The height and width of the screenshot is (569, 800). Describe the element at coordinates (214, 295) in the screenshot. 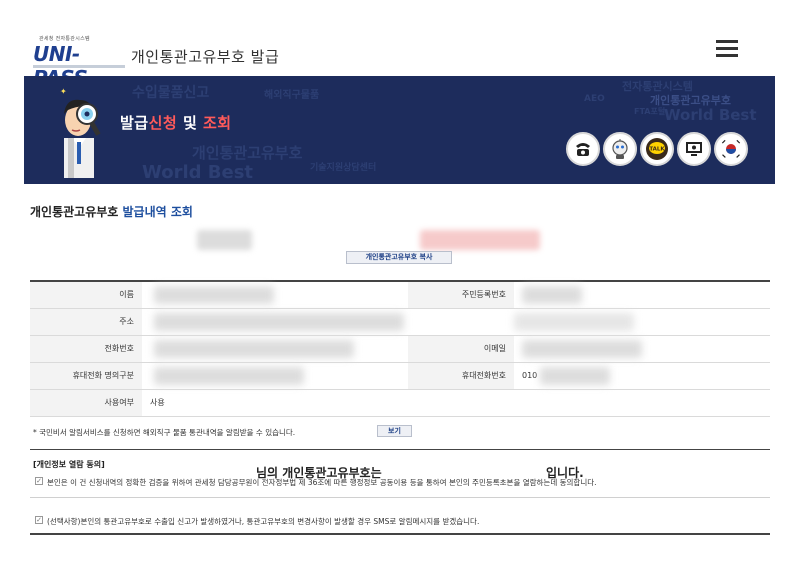

I see `redacted-name-value` at that location.